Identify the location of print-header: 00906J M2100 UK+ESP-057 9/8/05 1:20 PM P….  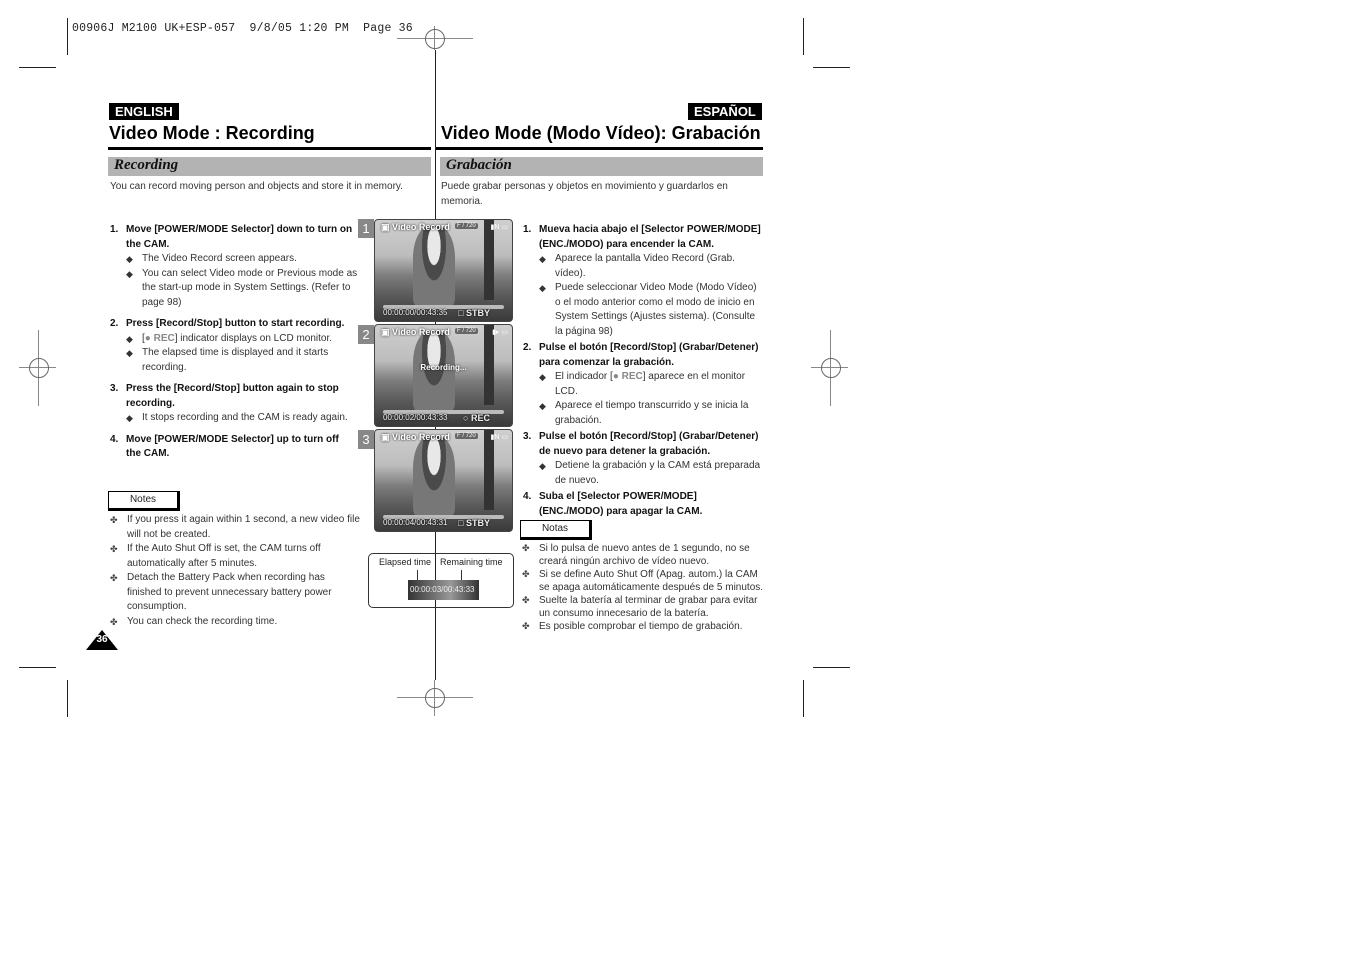
(242, 28).